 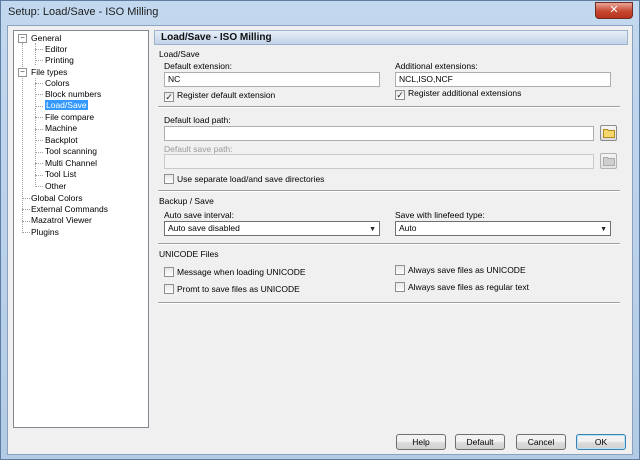 I want to click on tree-item-multi-channel: Multi Channel, so click(x=71, y=163).